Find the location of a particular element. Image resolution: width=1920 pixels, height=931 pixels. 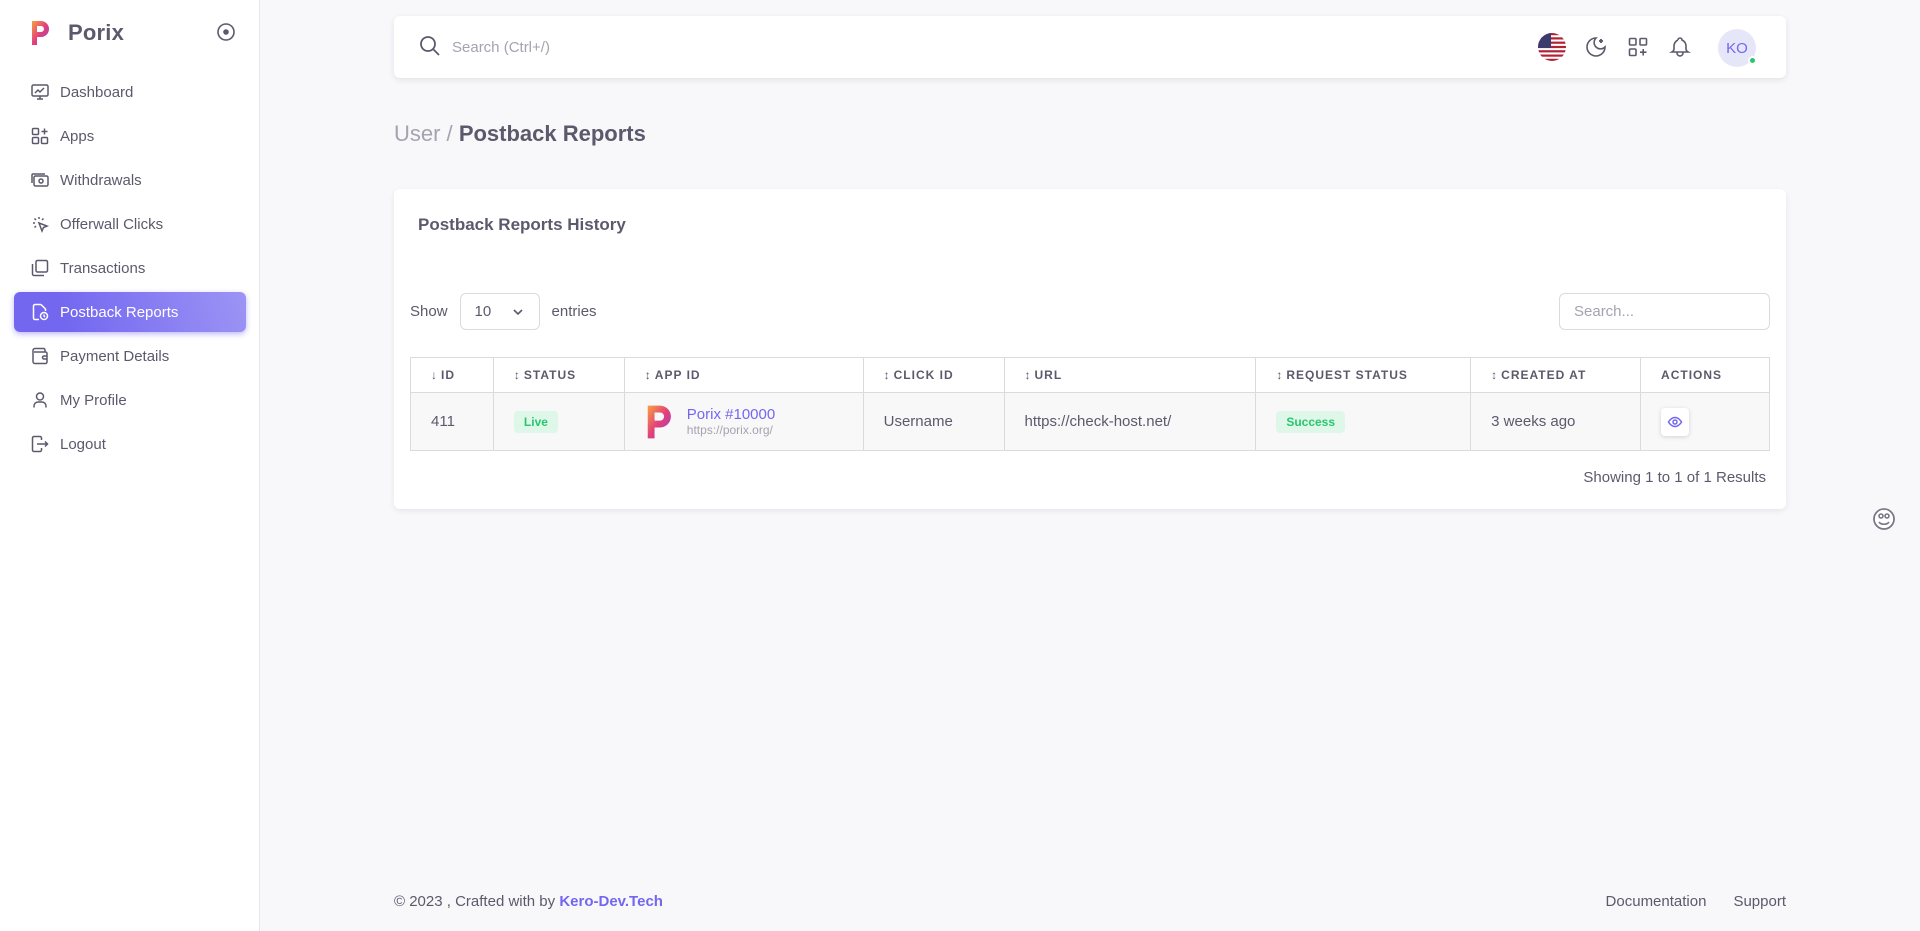

sidebar-item-offerwall-clicks: Offerwall Clicks is located at coordinates (130, 224).